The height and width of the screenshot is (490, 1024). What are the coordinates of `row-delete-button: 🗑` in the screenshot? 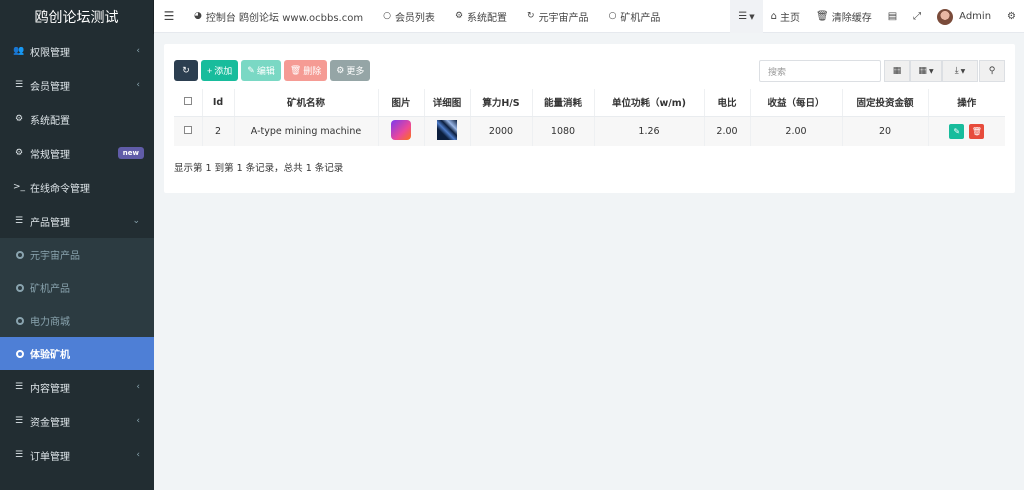 It's located at (977, 131).